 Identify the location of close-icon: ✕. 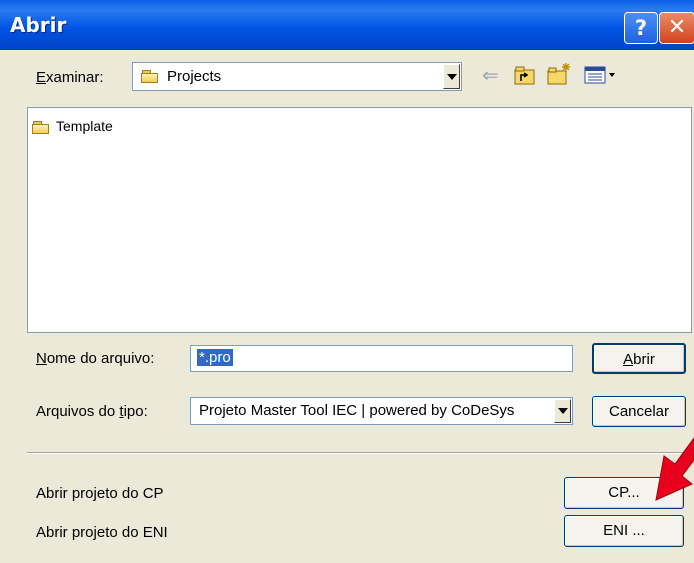
(677, 27).